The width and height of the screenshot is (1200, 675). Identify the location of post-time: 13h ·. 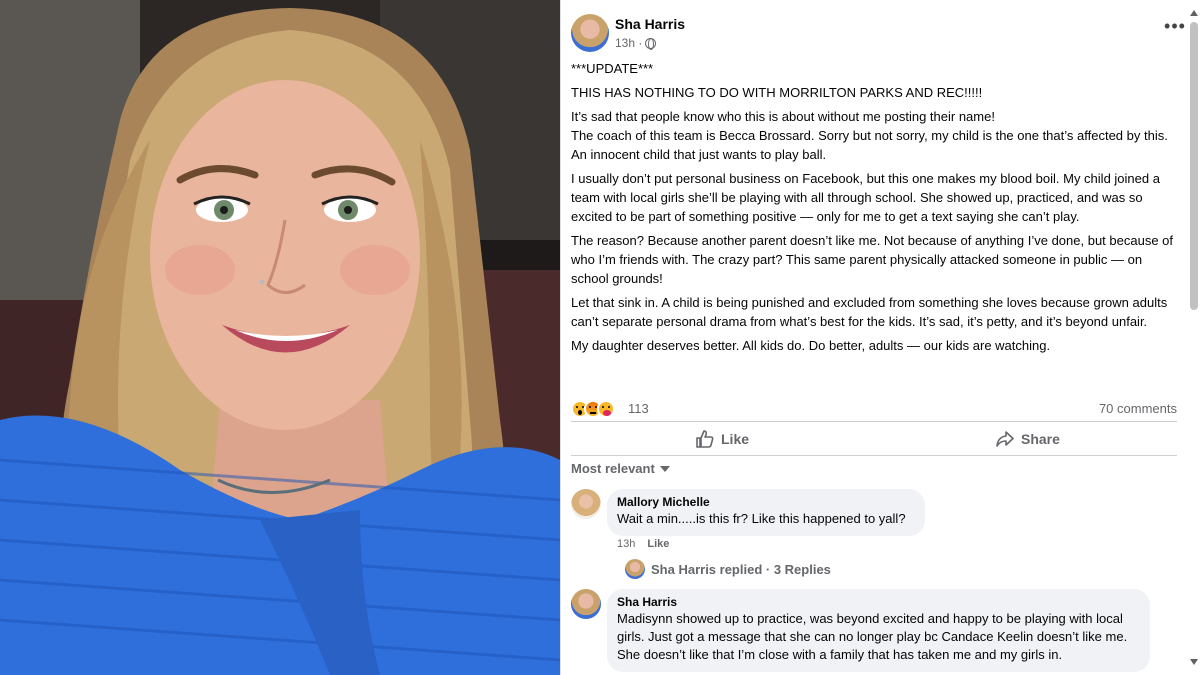
(628, 43).